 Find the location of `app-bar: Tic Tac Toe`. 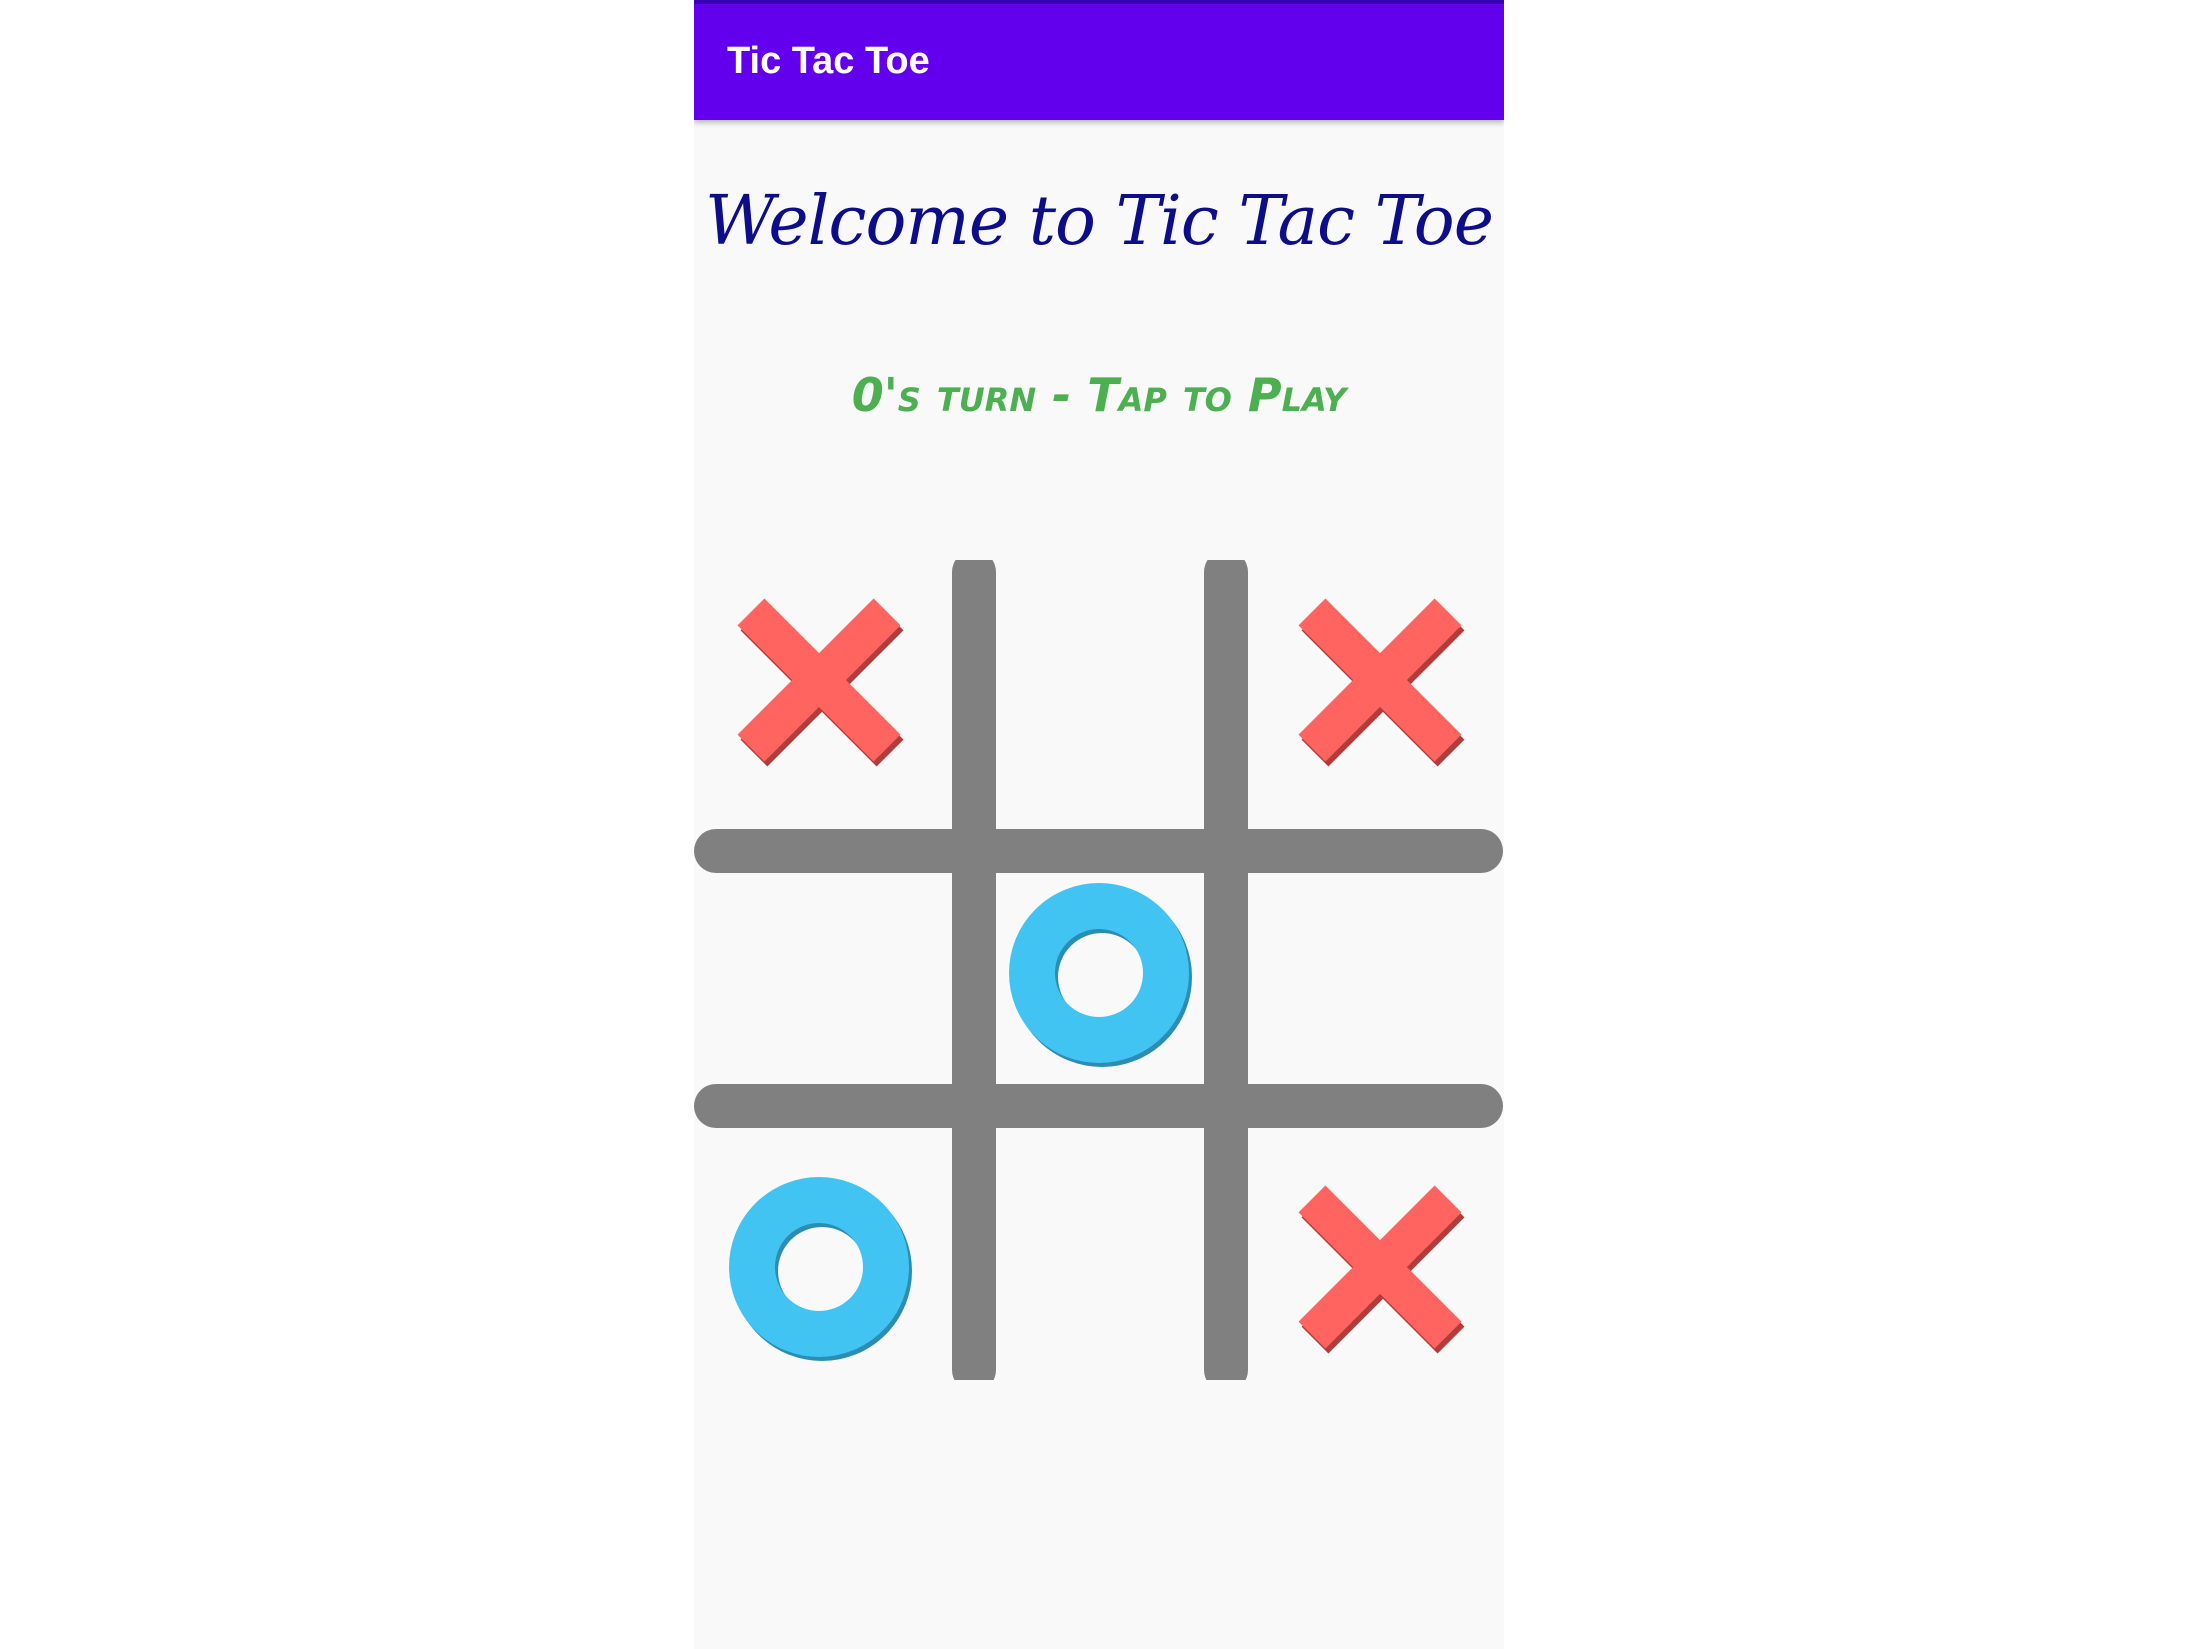

app-bar: Tic Tac Toe is located at coordinates (1099, 60).